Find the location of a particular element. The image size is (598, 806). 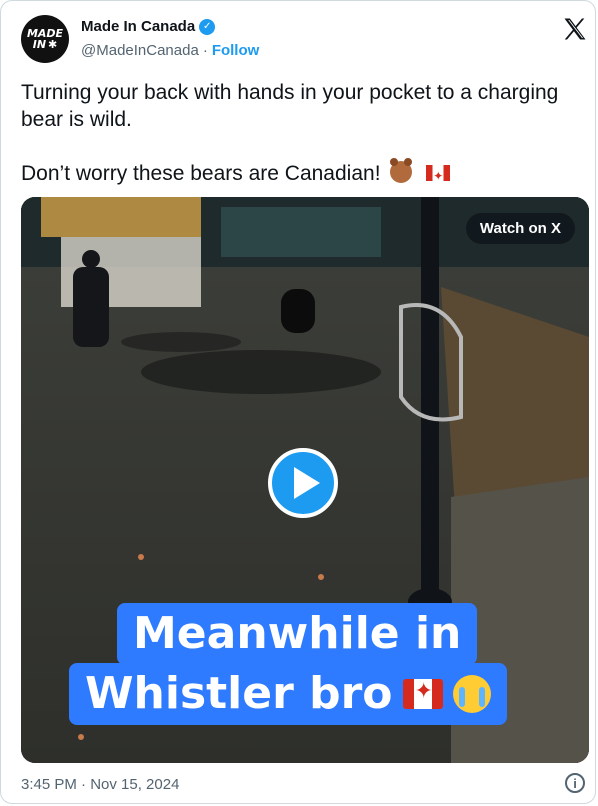

author-name-row: Made In Canada ✓ is located at coordinates (148, 26).